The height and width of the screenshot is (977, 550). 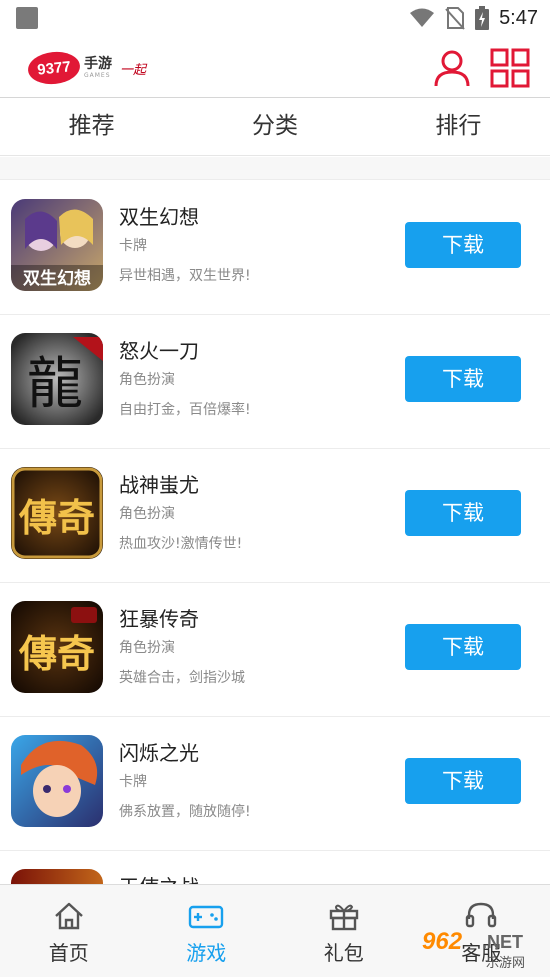 I want to click on game-description: 英雄合击，剑指沙城, so click(x=182, y=678).